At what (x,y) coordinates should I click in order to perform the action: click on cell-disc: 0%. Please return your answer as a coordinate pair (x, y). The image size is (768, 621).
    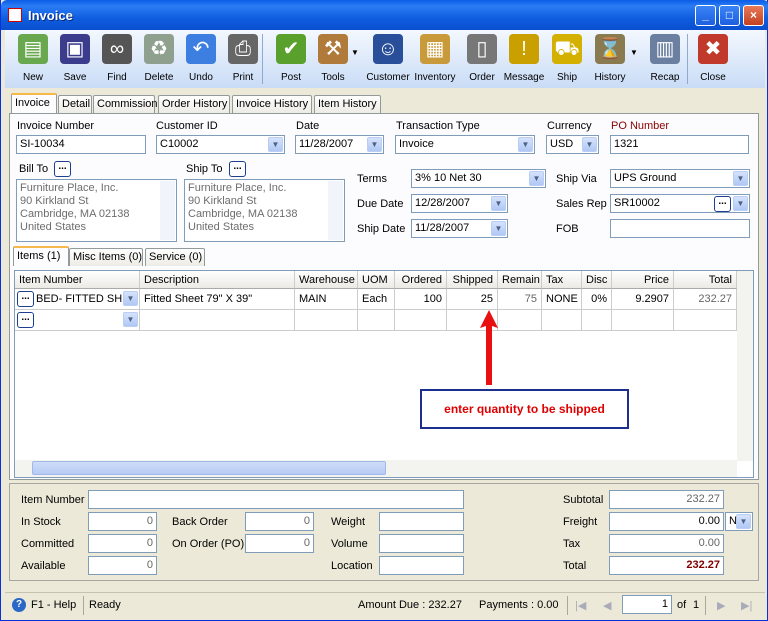
    Looking at the image, I should click on (597, 299).